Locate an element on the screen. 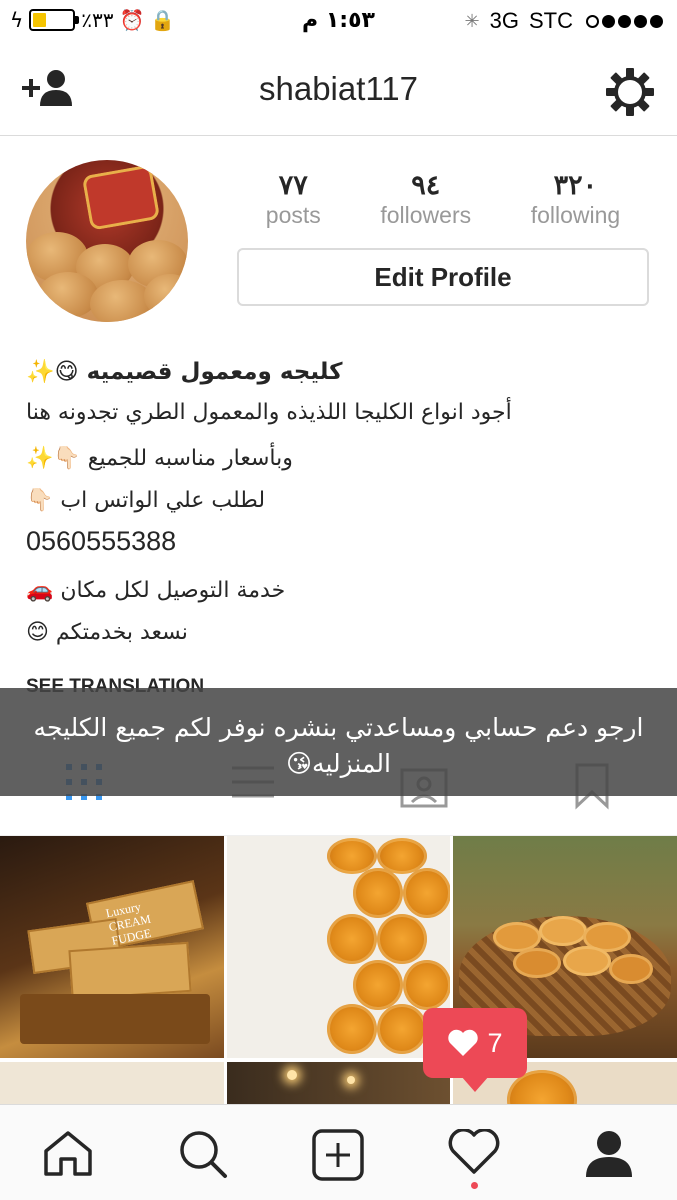 The image size is (677, 1200). carrier-name: STC is located at coordinates (551, 20).